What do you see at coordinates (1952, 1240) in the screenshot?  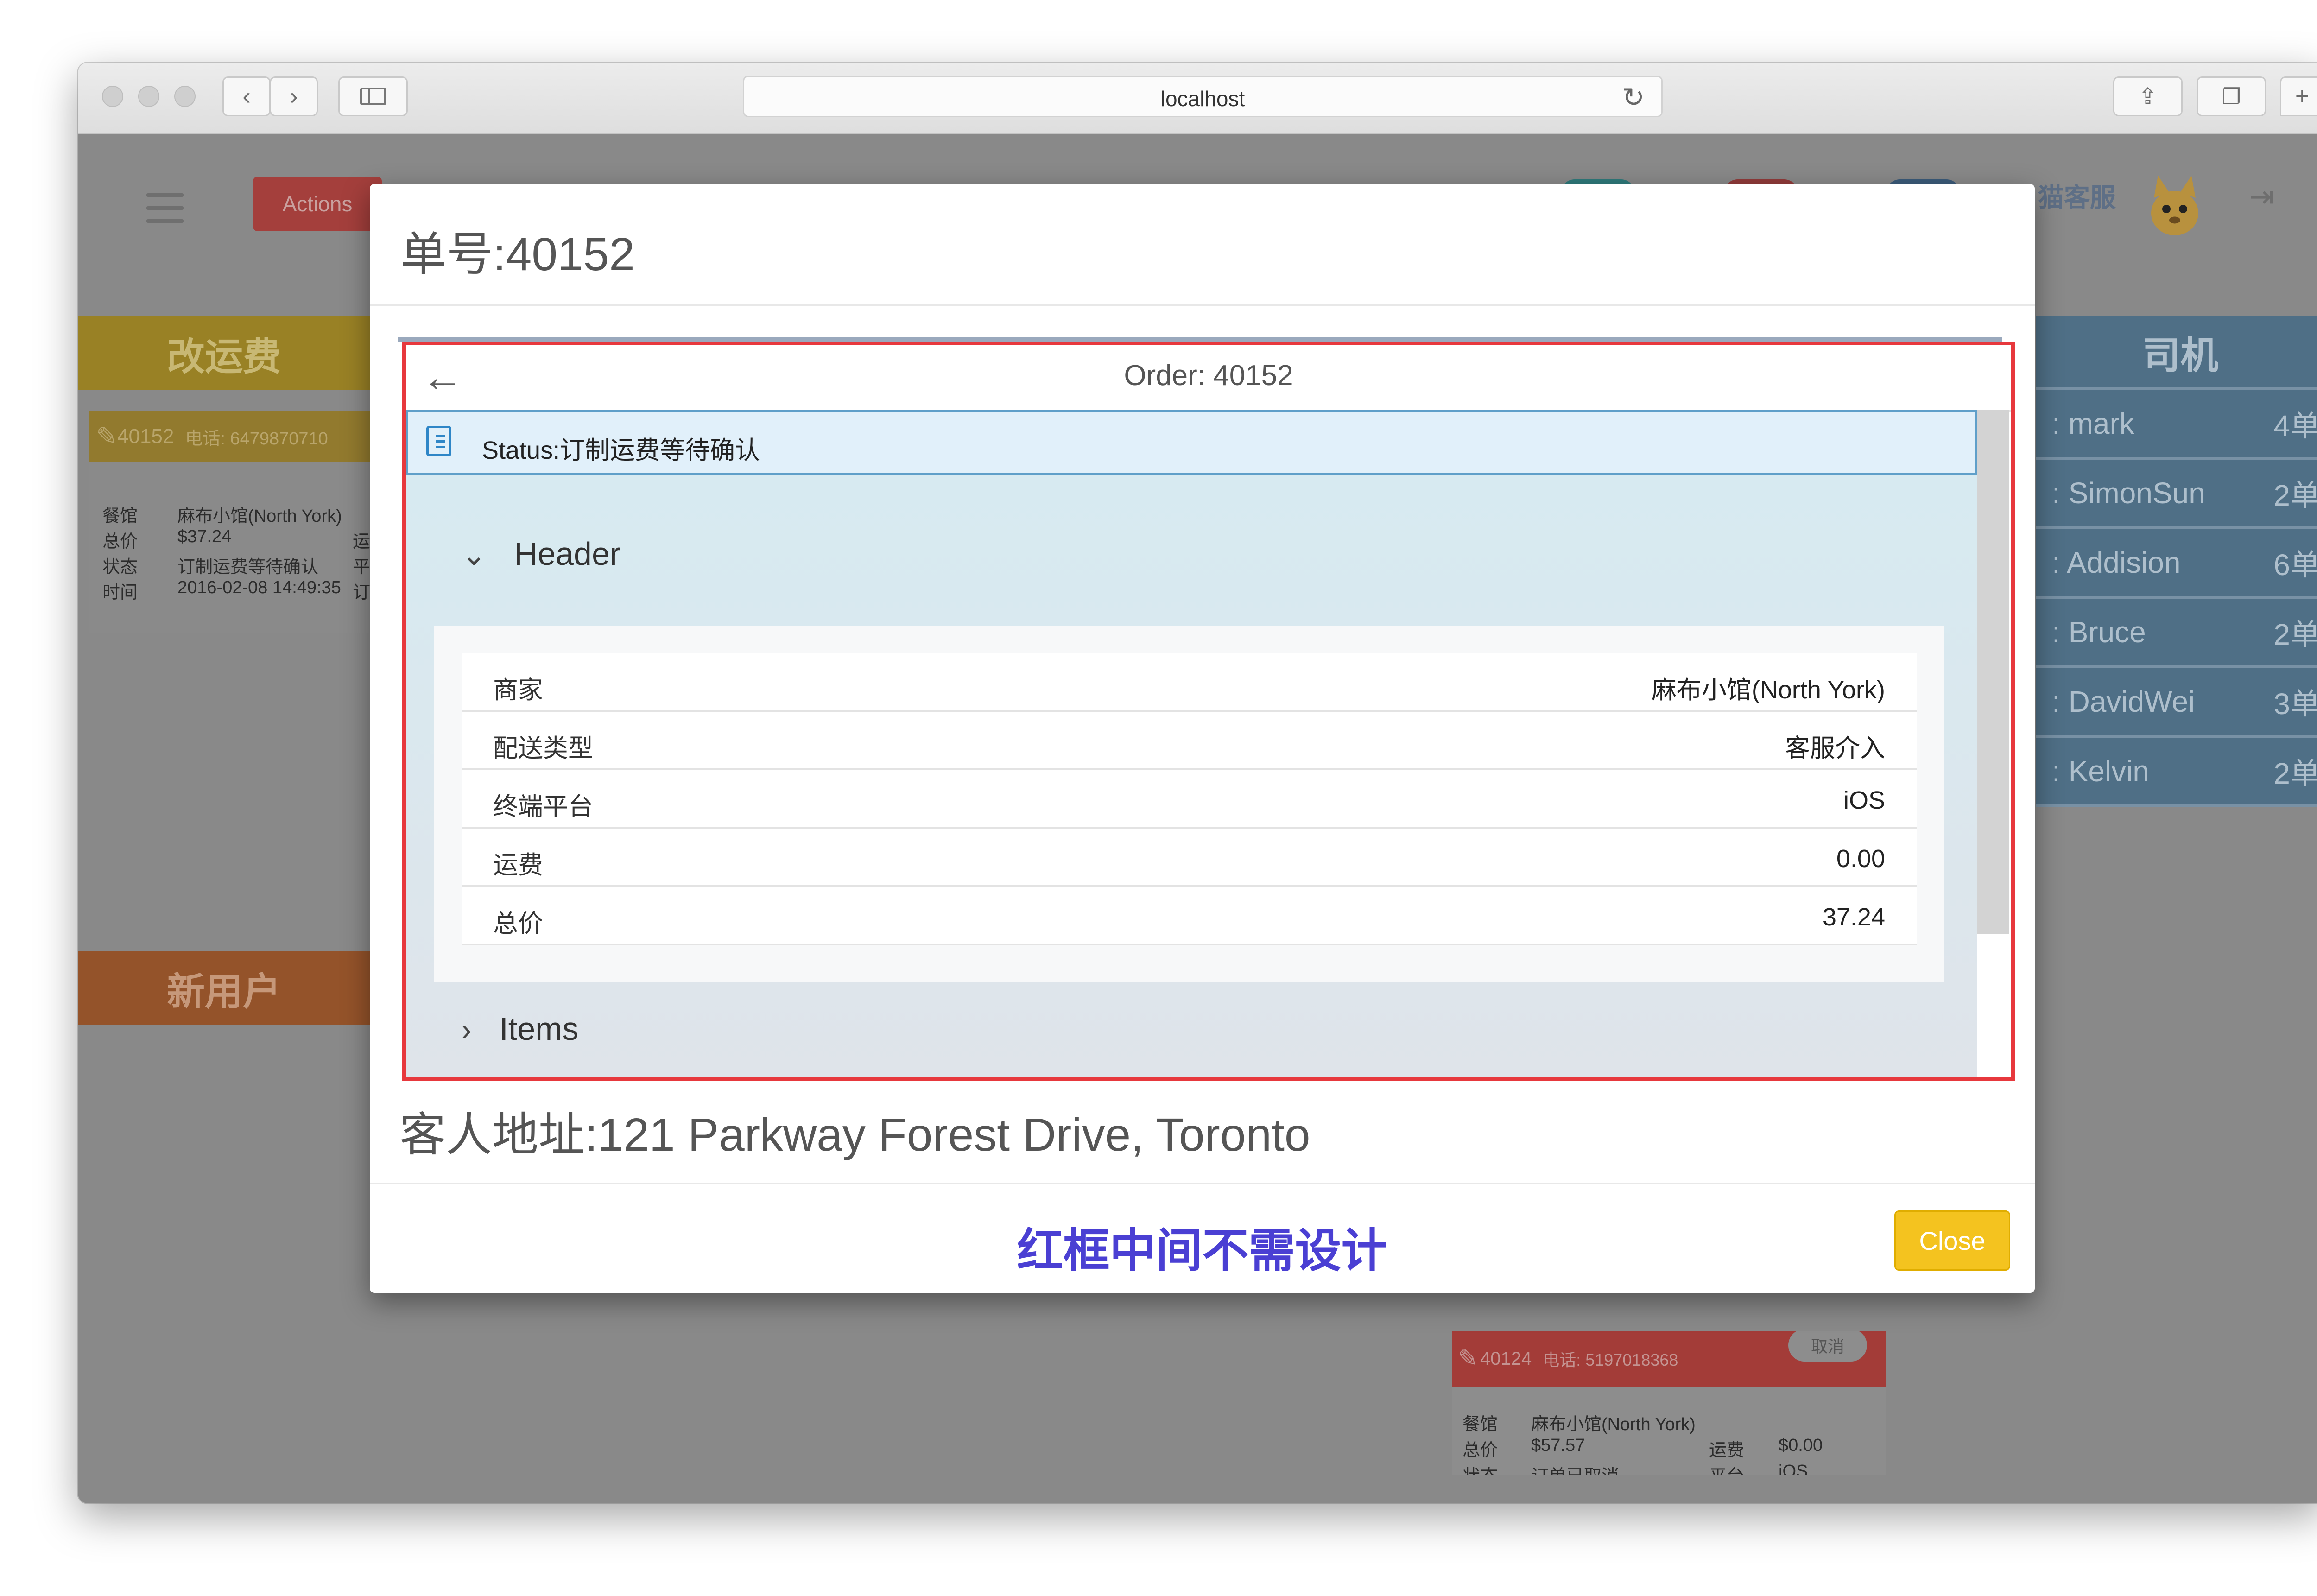 I see `close-button: Close` at bounding box center [1952, 1240].